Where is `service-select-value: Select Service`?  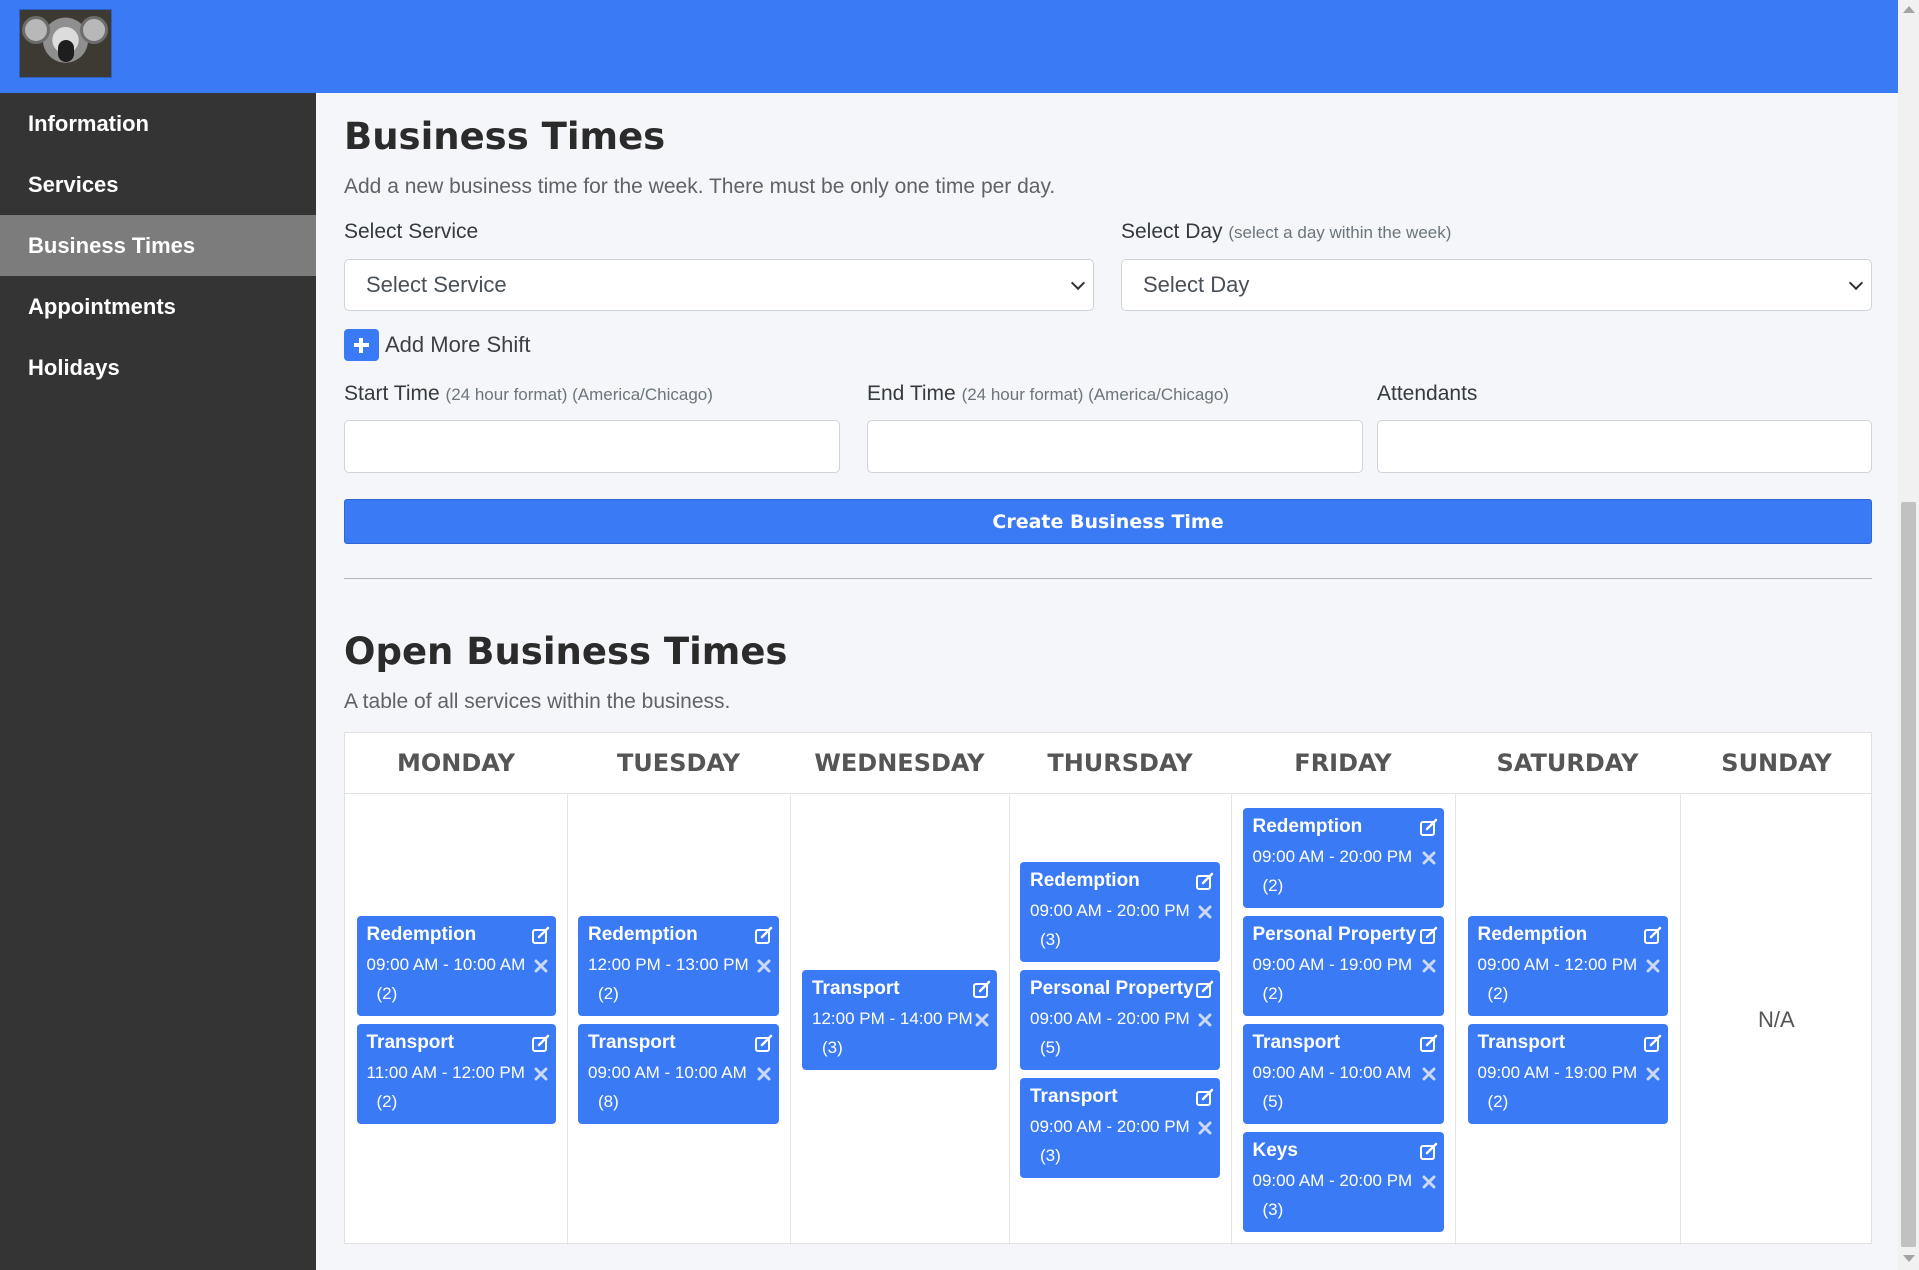 service-select-value: Select Service is located at coordinates (436, 284).